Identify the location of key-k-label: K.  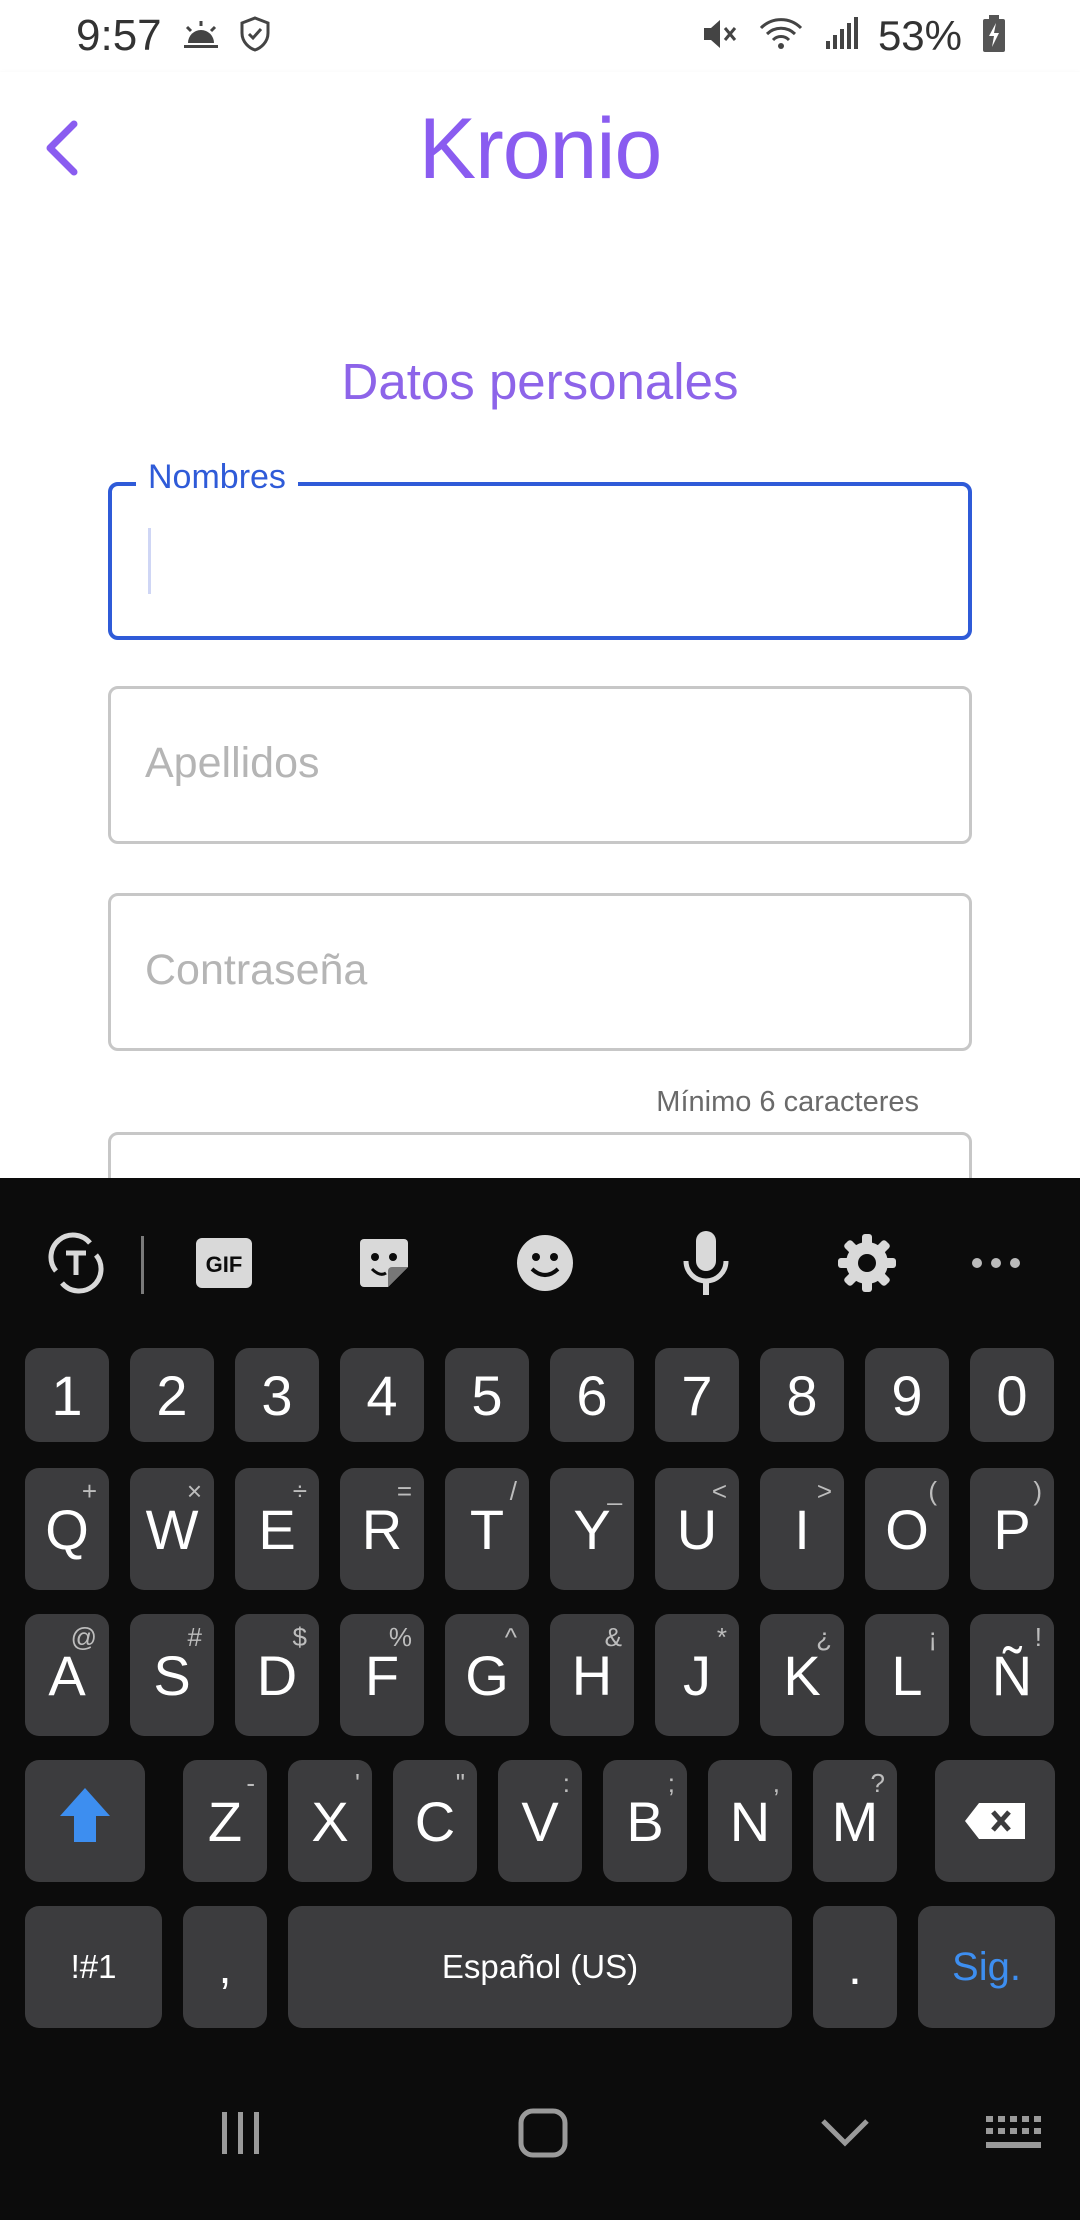
(802, 1675).